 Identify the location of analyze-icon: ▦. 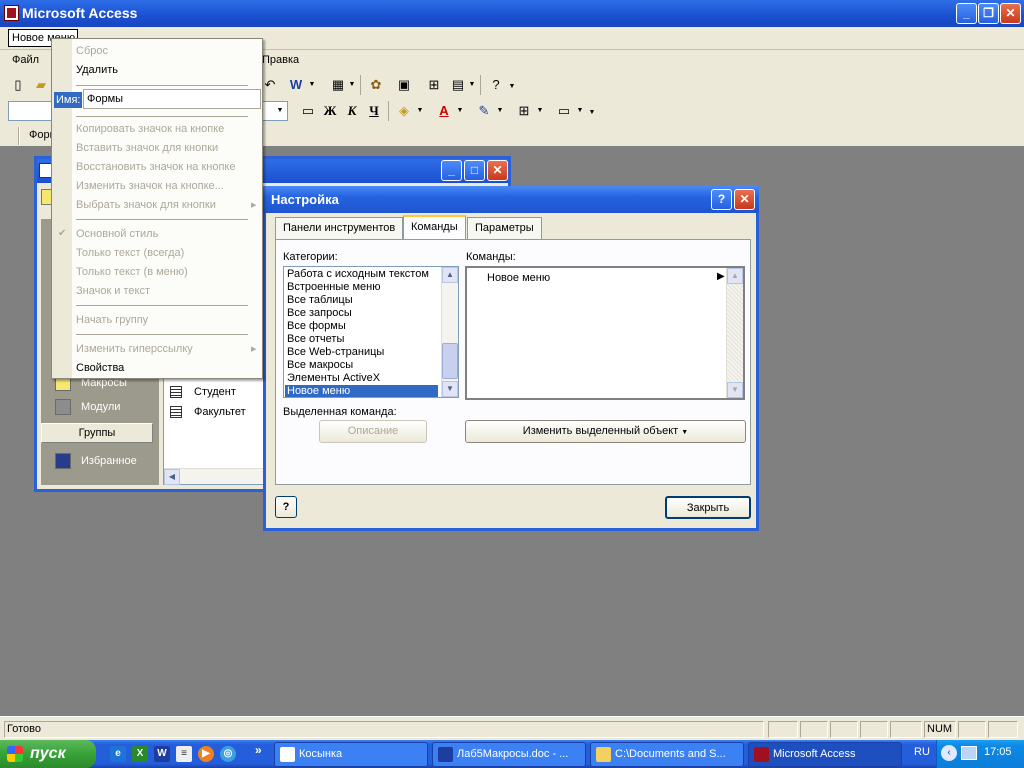
(338, 85).